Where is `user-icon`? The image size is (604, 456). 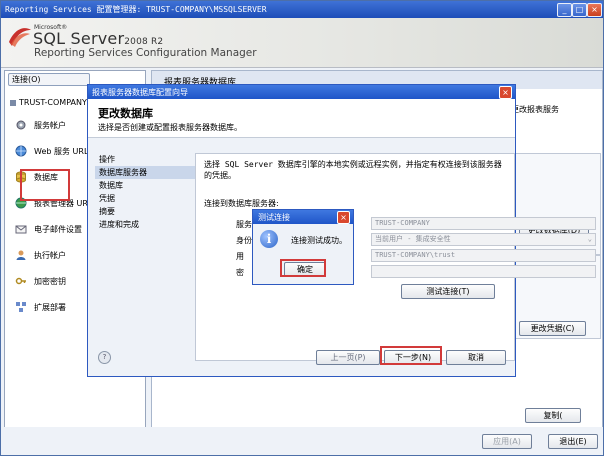 user-icon is located at coordinates (21, 255).